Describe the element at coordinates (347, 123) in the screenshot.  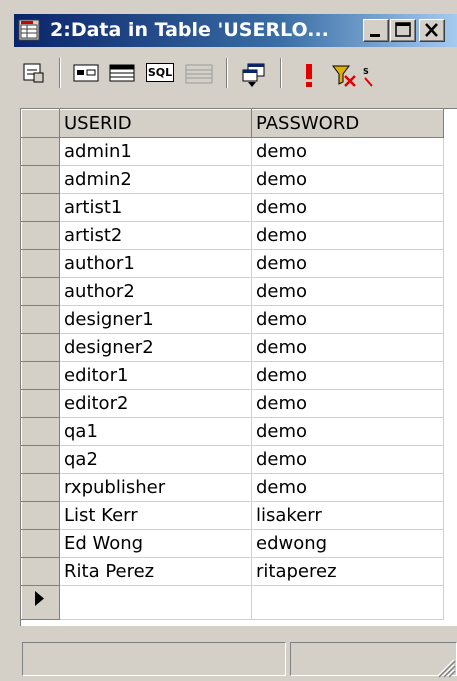
I see `column-header-password: PASSWORD` at that location.